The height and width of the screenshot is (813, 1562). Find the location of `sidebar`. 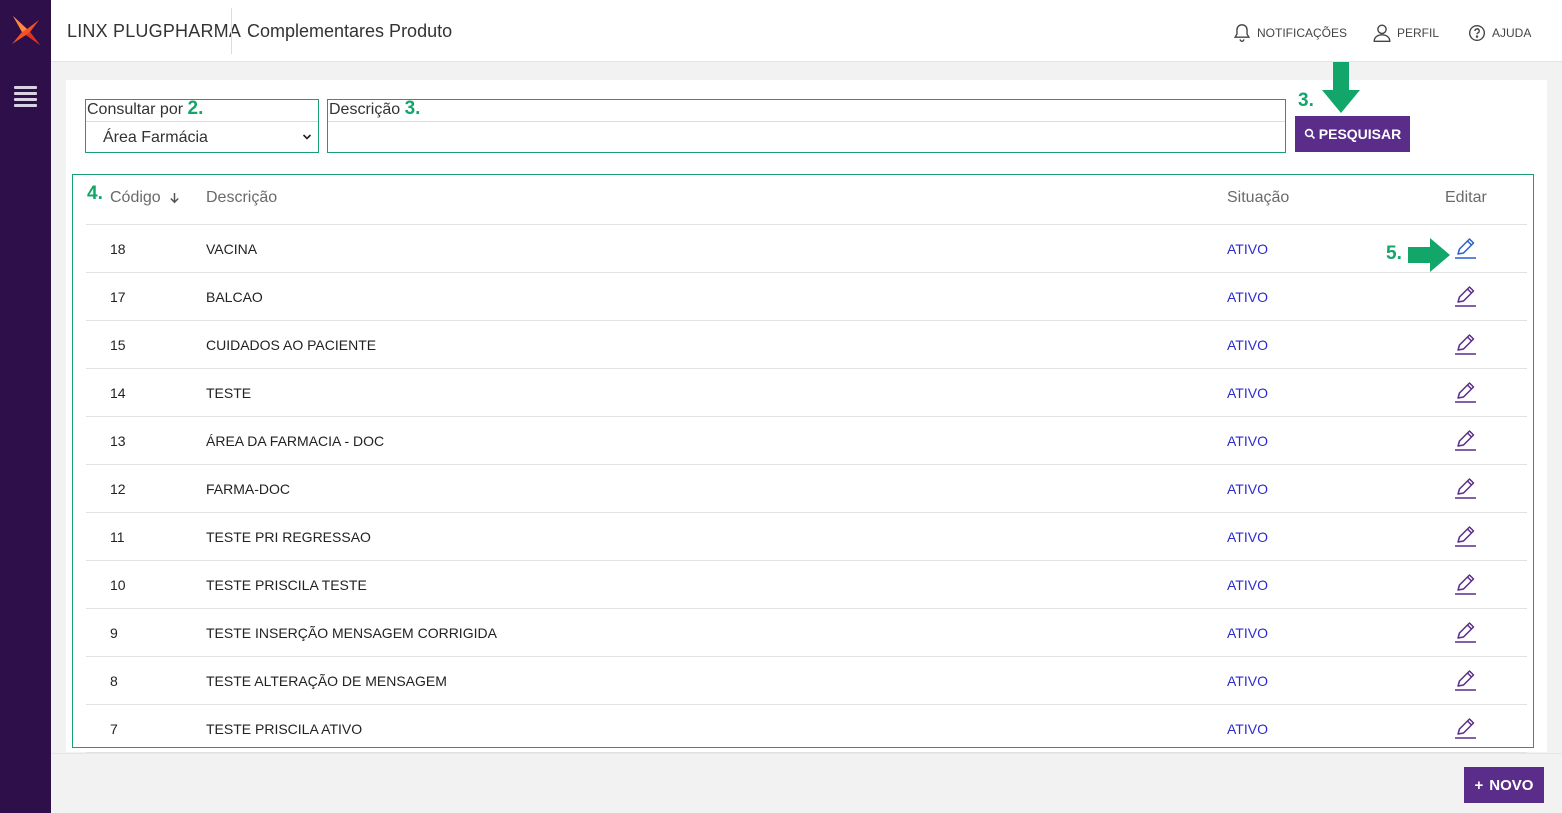

sidebar is located at coordinates (25, 406).